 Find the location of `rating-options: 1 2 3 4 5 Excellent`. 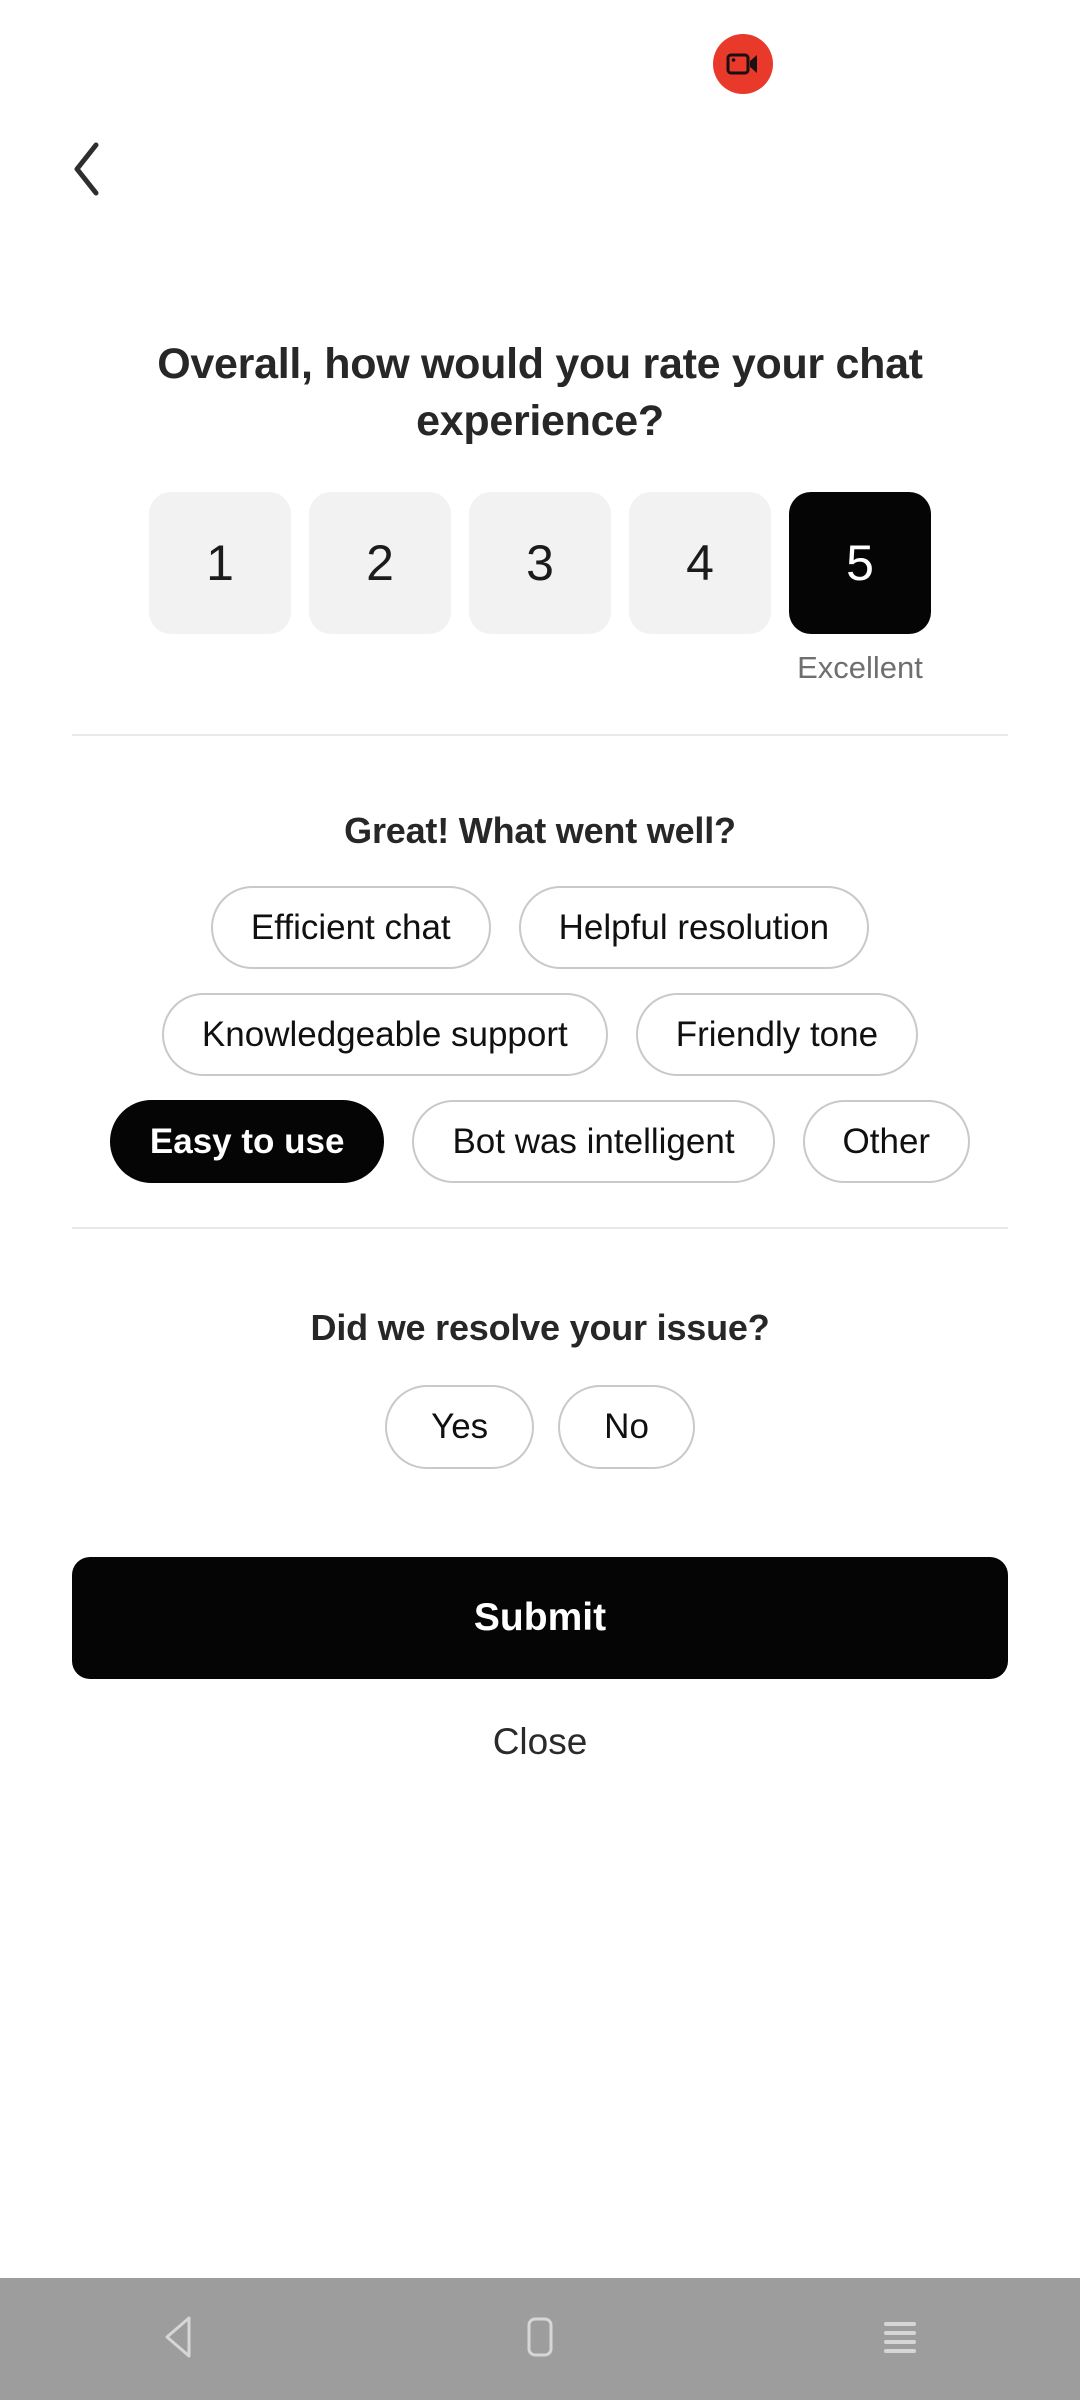

rating-options: 1 2 3 4 5 Excellent is located at coordinates (540, 589).